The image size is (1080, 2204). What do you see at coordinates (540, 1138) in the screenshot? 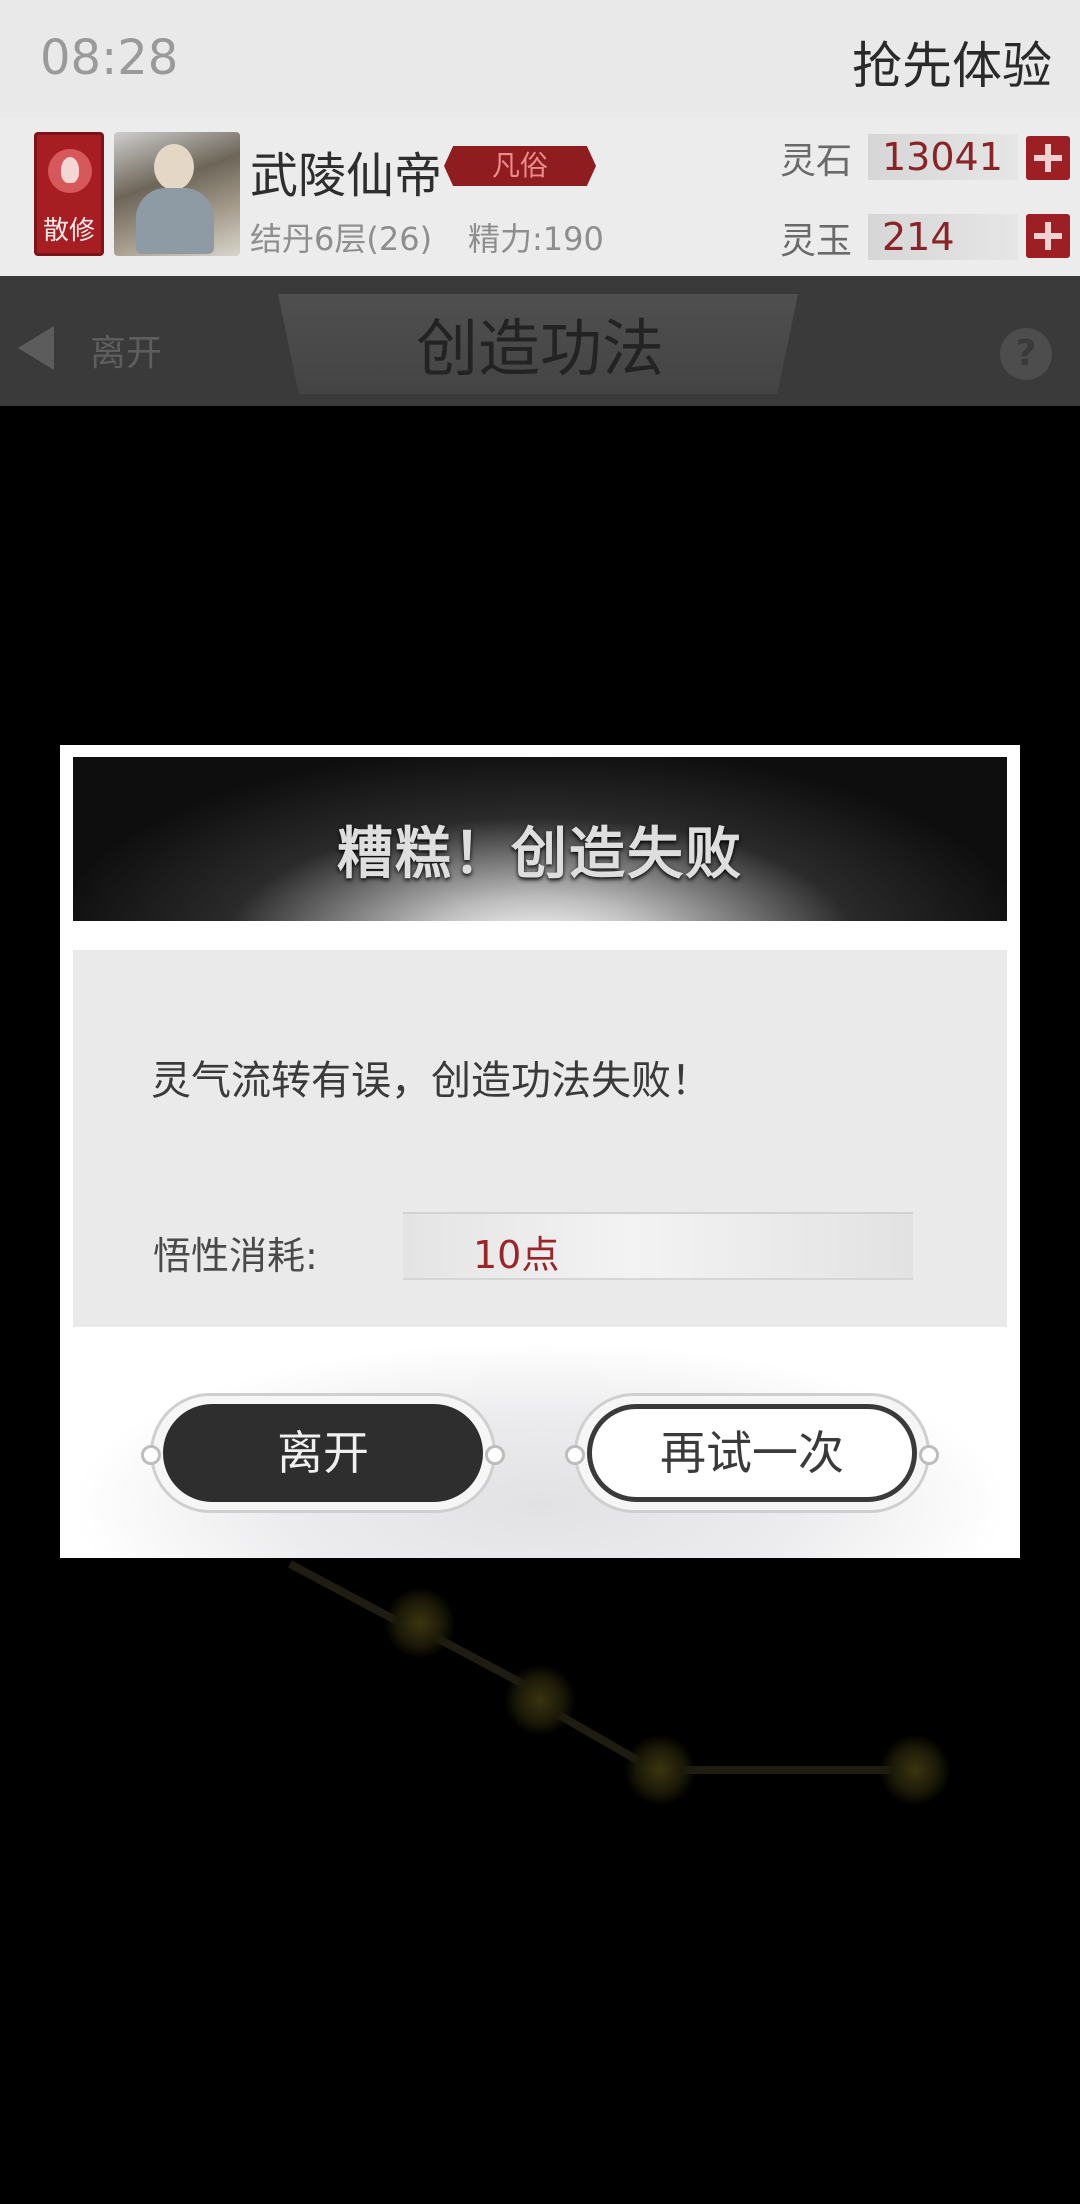
I see `dialog-body: 灵气流转有误，创造功法失败！ 悟性消耗: 10点` at bounding box center [540, 1138].